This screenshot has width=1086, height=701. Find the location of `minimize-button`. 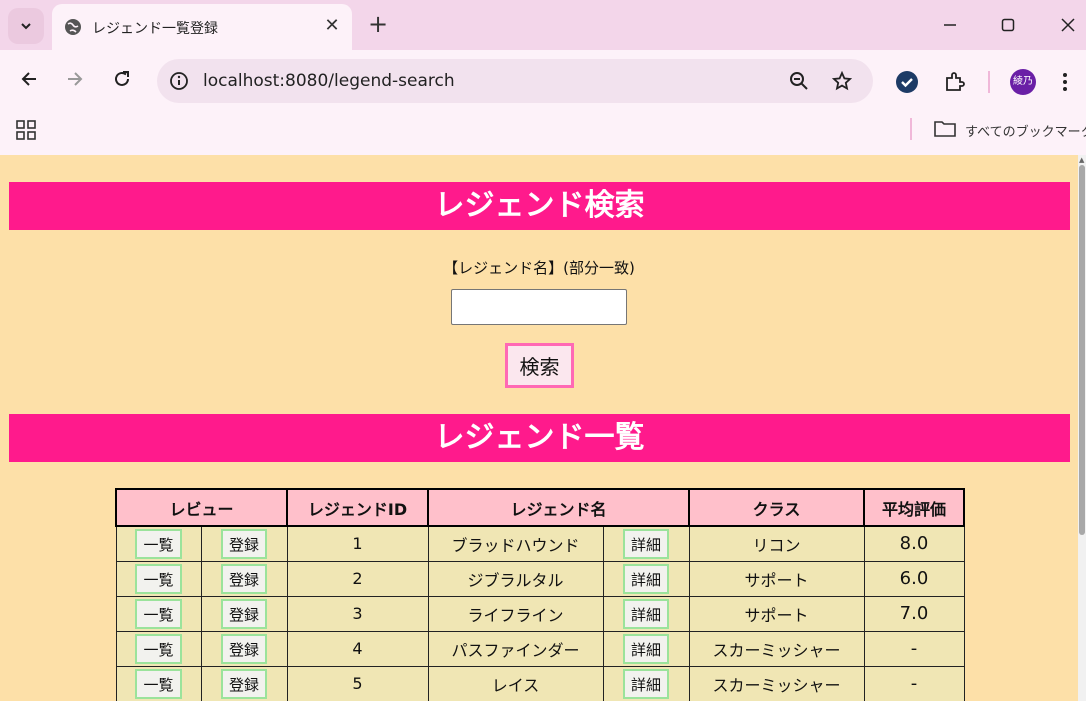

minimize-button is located at coordinates (950, 25).